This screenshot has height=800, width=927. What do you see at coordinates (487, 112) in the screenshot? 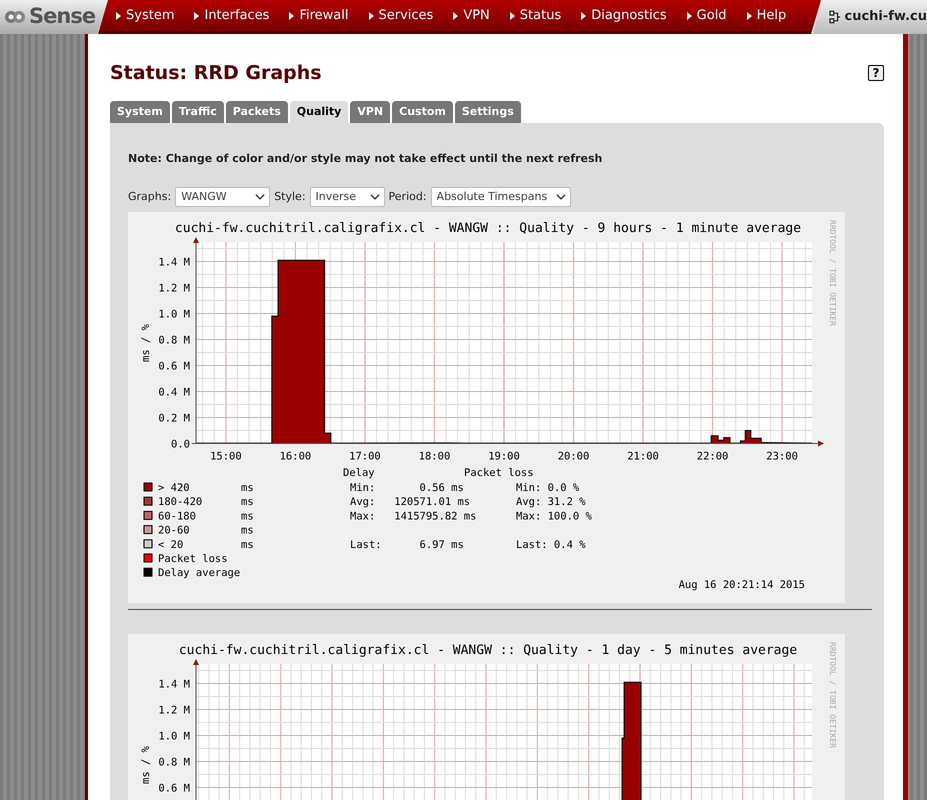
I see `tab: Settings` at bounding box center [487, 112].